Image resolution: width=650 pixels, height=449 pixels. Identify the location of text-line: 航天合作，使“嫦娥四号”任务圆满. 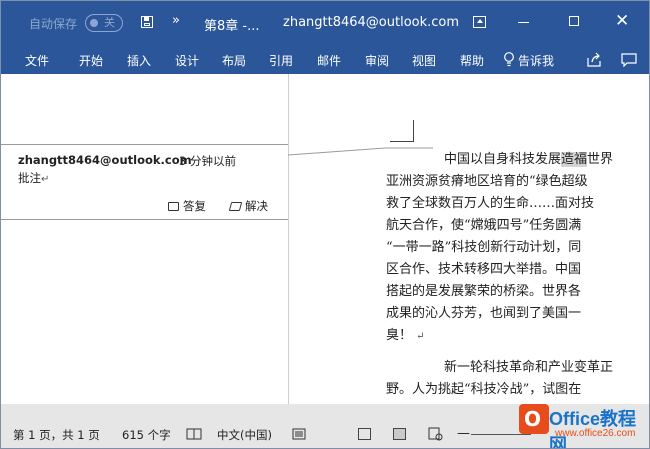
(484, 225).